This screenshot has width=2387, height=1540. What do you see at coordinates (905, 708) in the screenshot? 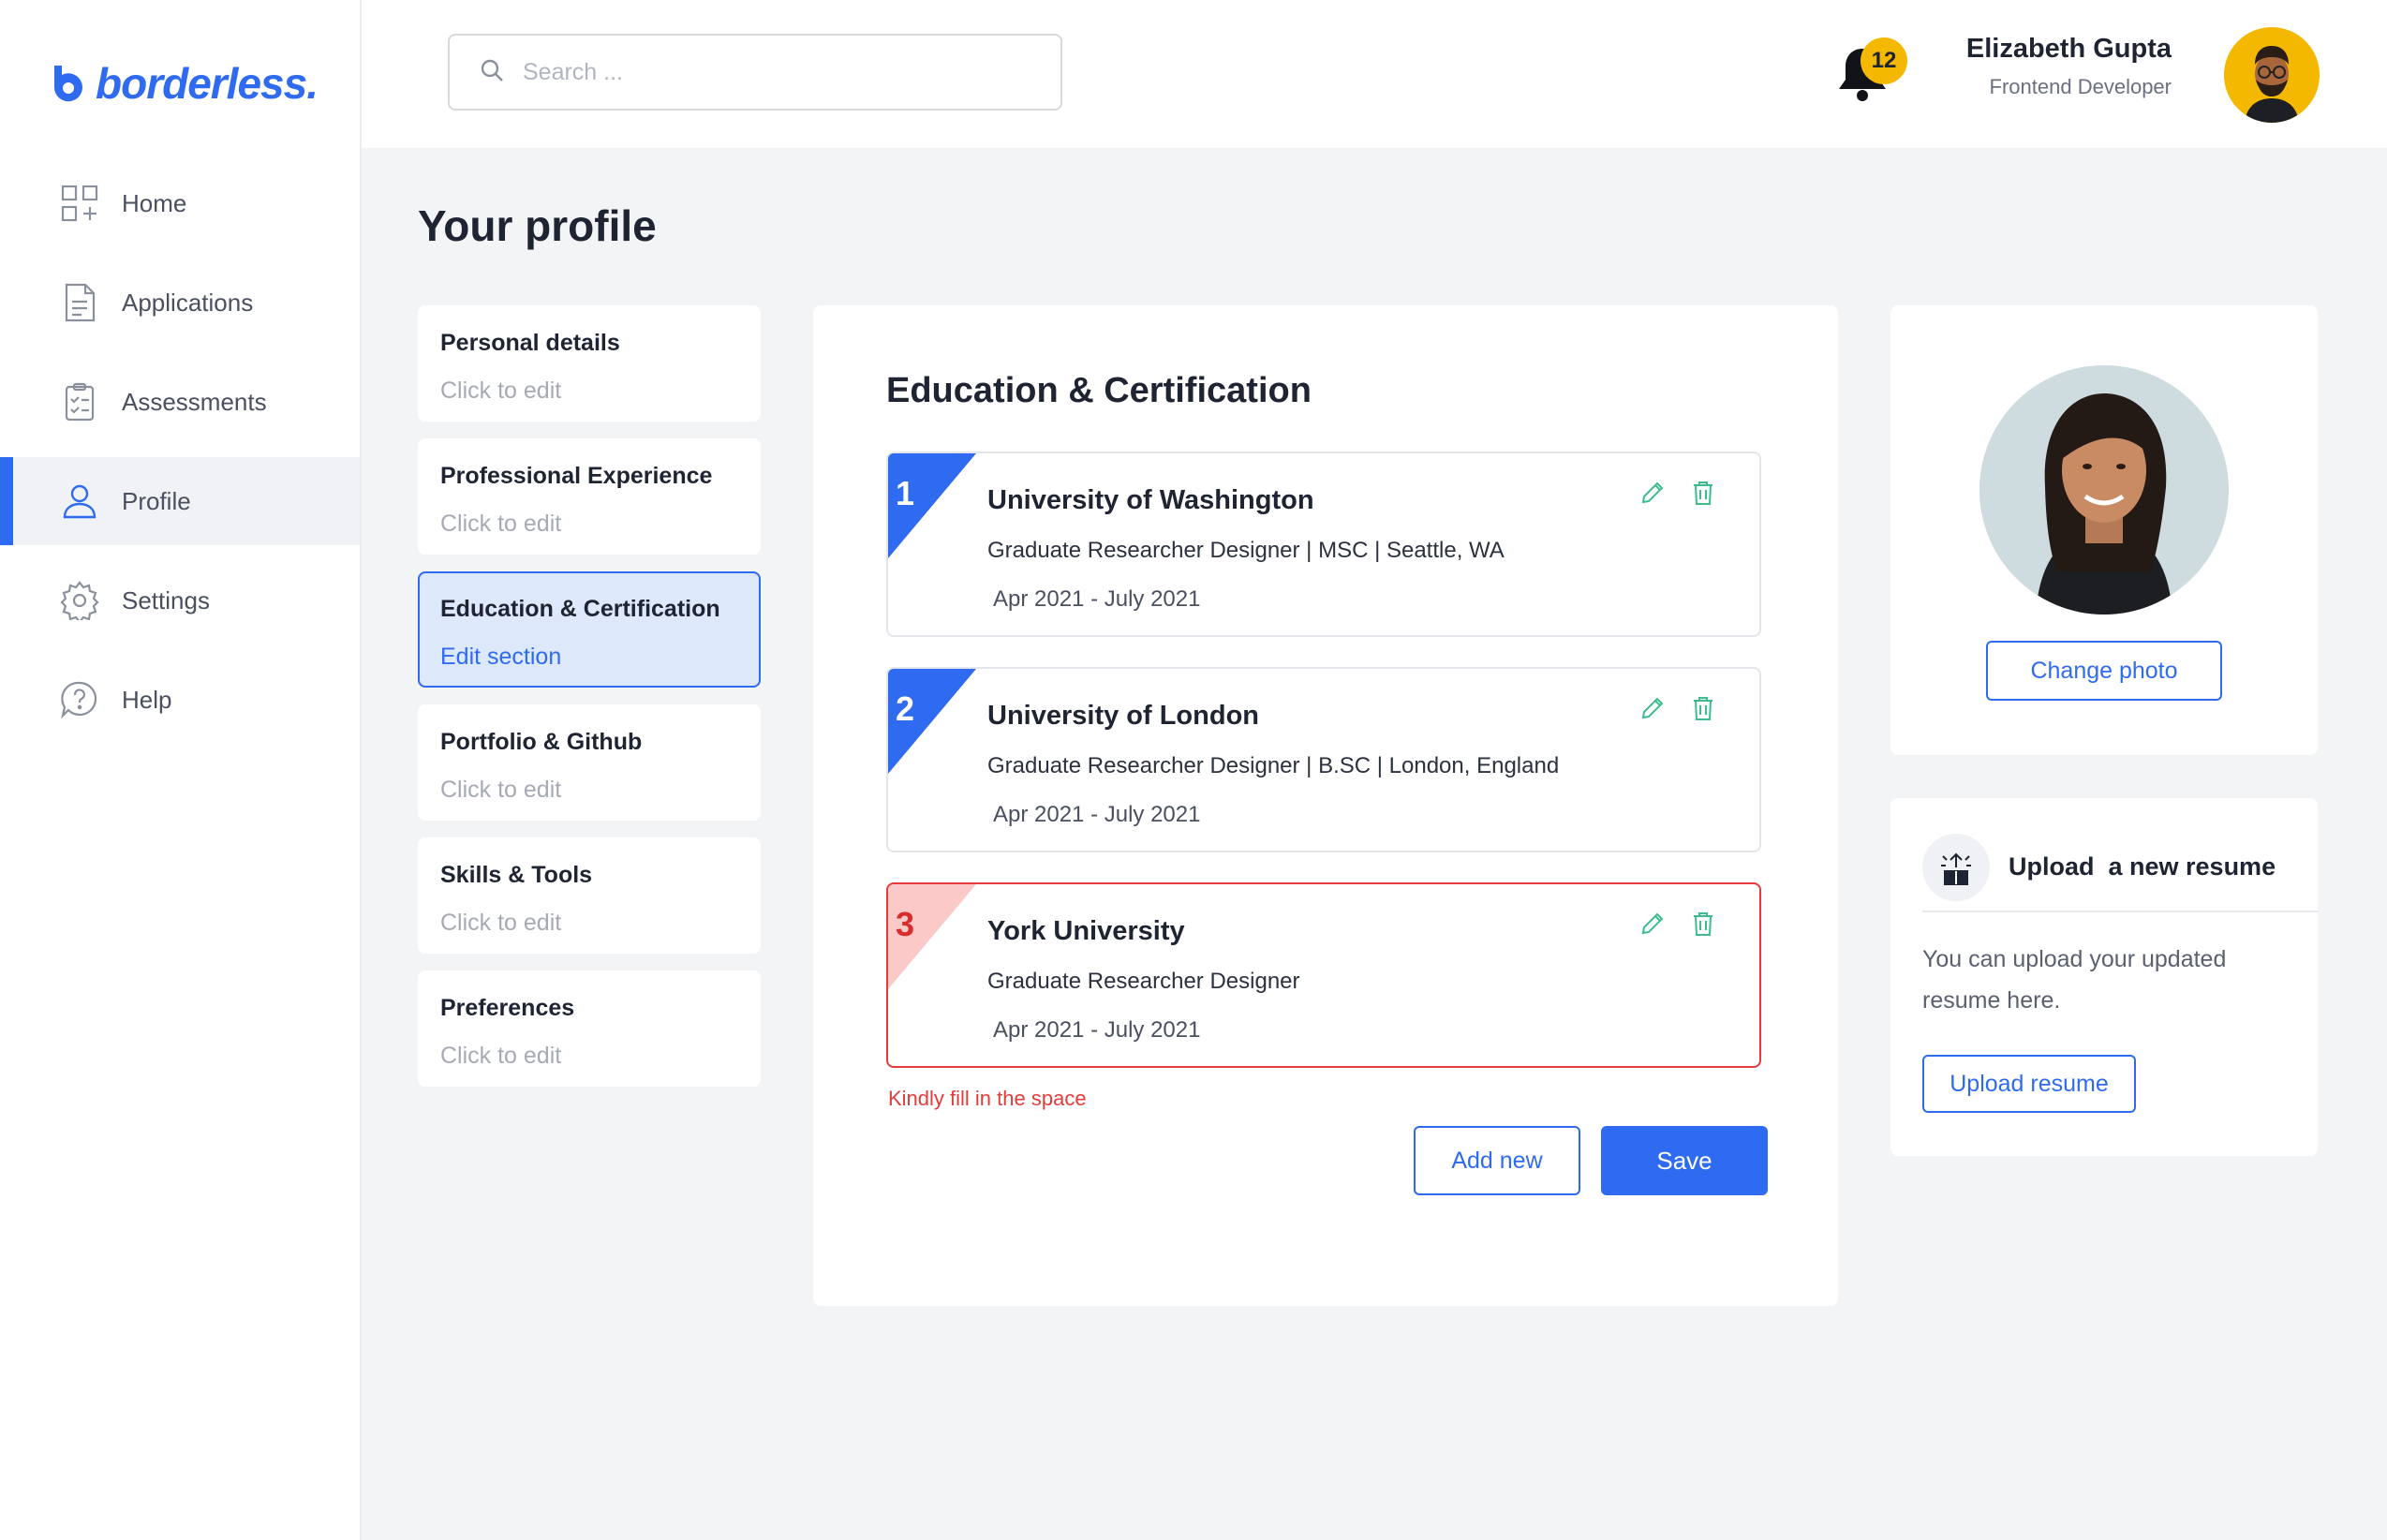
I see `entry-number: 2` at bounding box center [905, 708].